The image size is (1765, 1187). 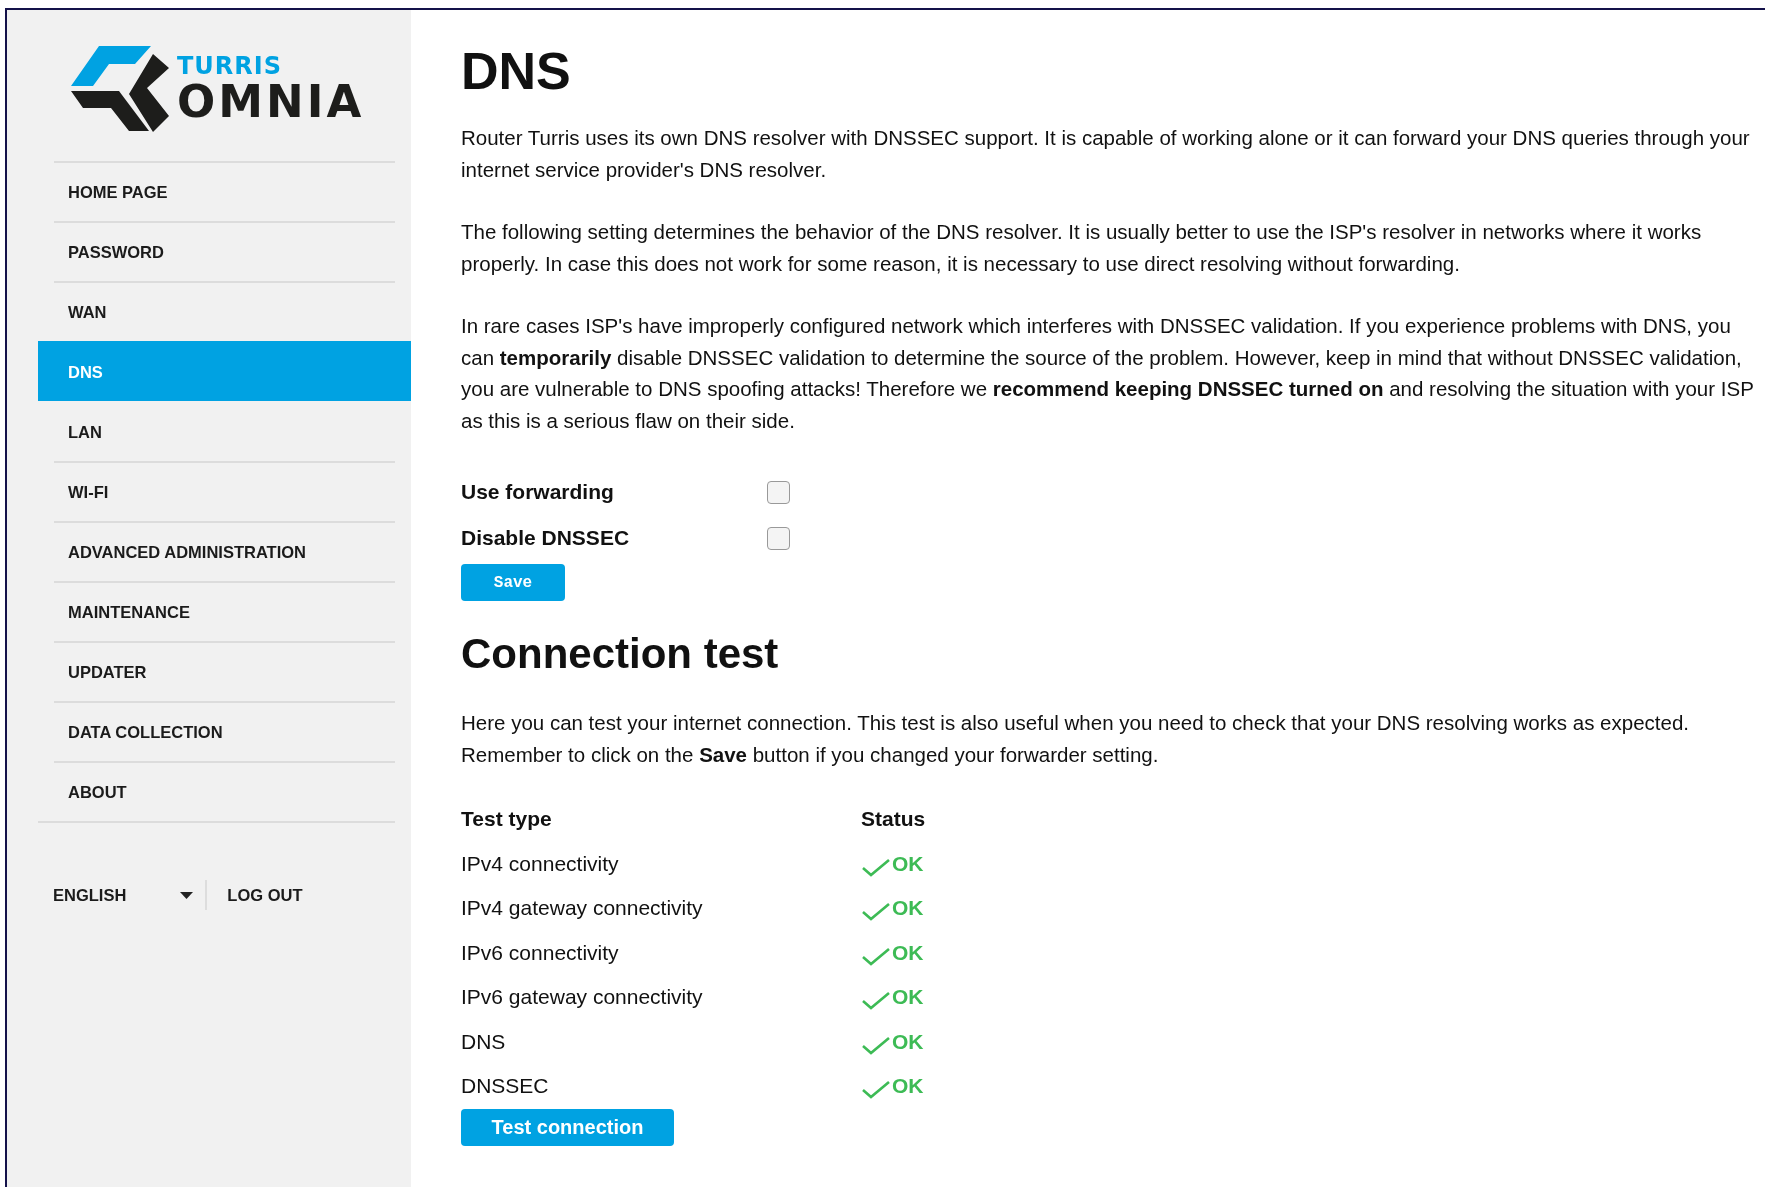 What do you see at coordinates (224, 431) in the screenshot?
I see `sidebar-item: LAN` at bounding box center [224, 431].